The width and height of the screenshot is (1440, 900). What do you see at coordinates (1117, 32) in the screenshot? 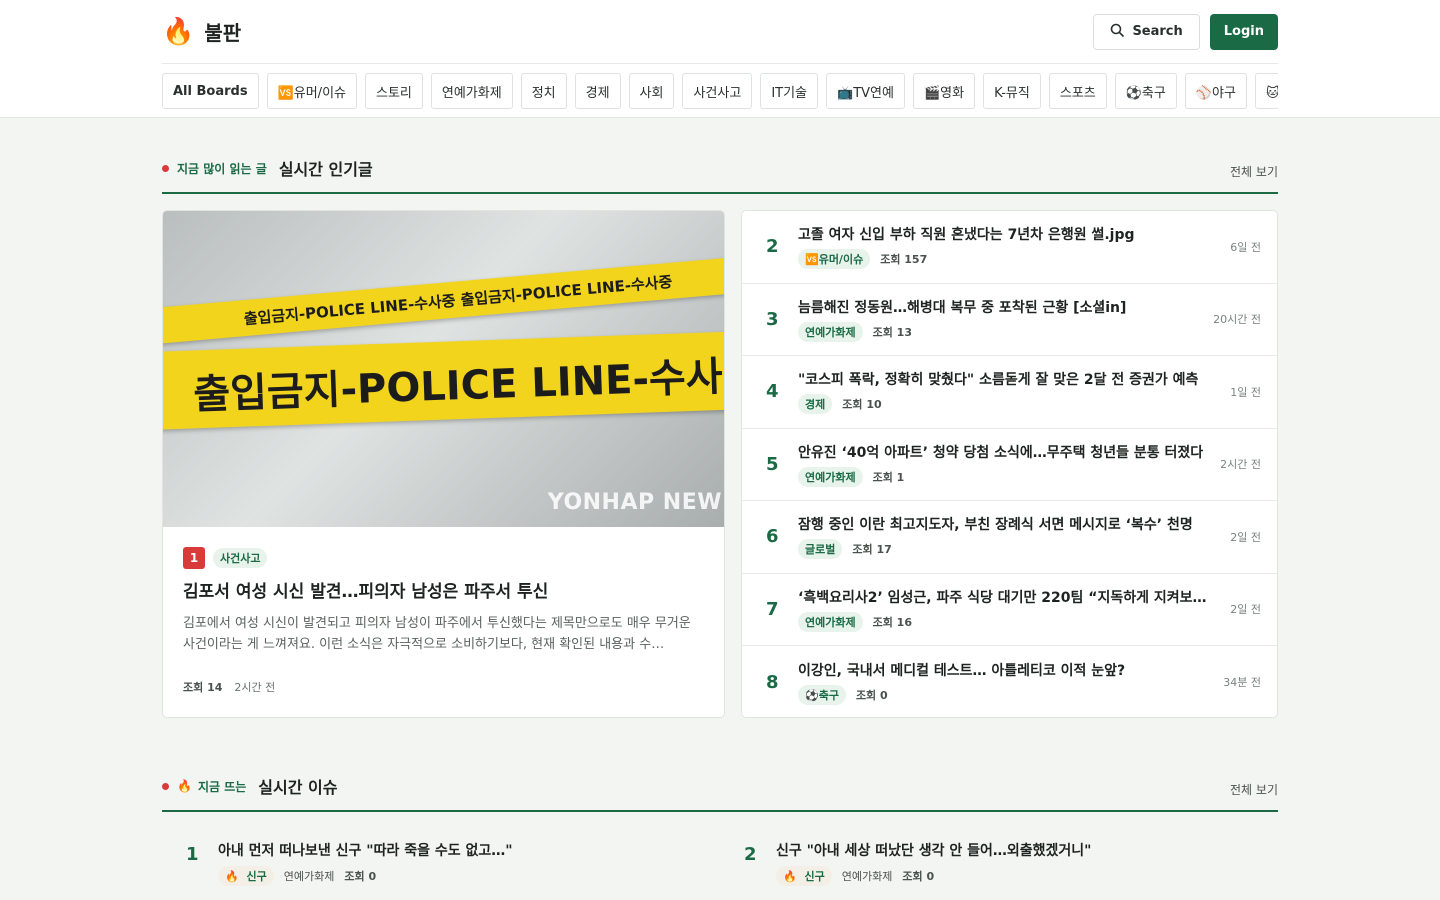
I see `search-icon` at bounding box center [1117, 32].